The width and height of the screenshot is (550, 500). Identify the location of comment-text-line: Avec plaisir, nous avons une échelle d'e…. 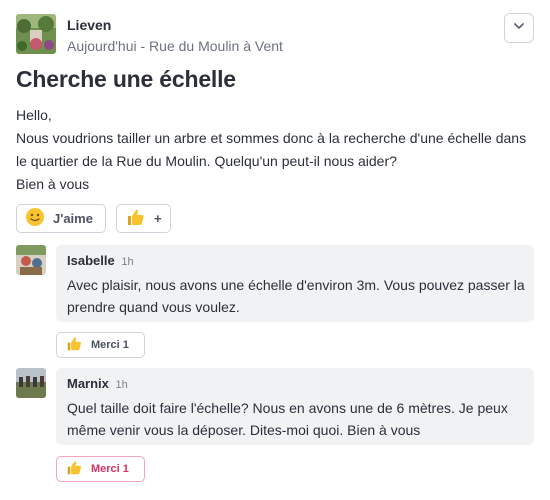
(296, 285).